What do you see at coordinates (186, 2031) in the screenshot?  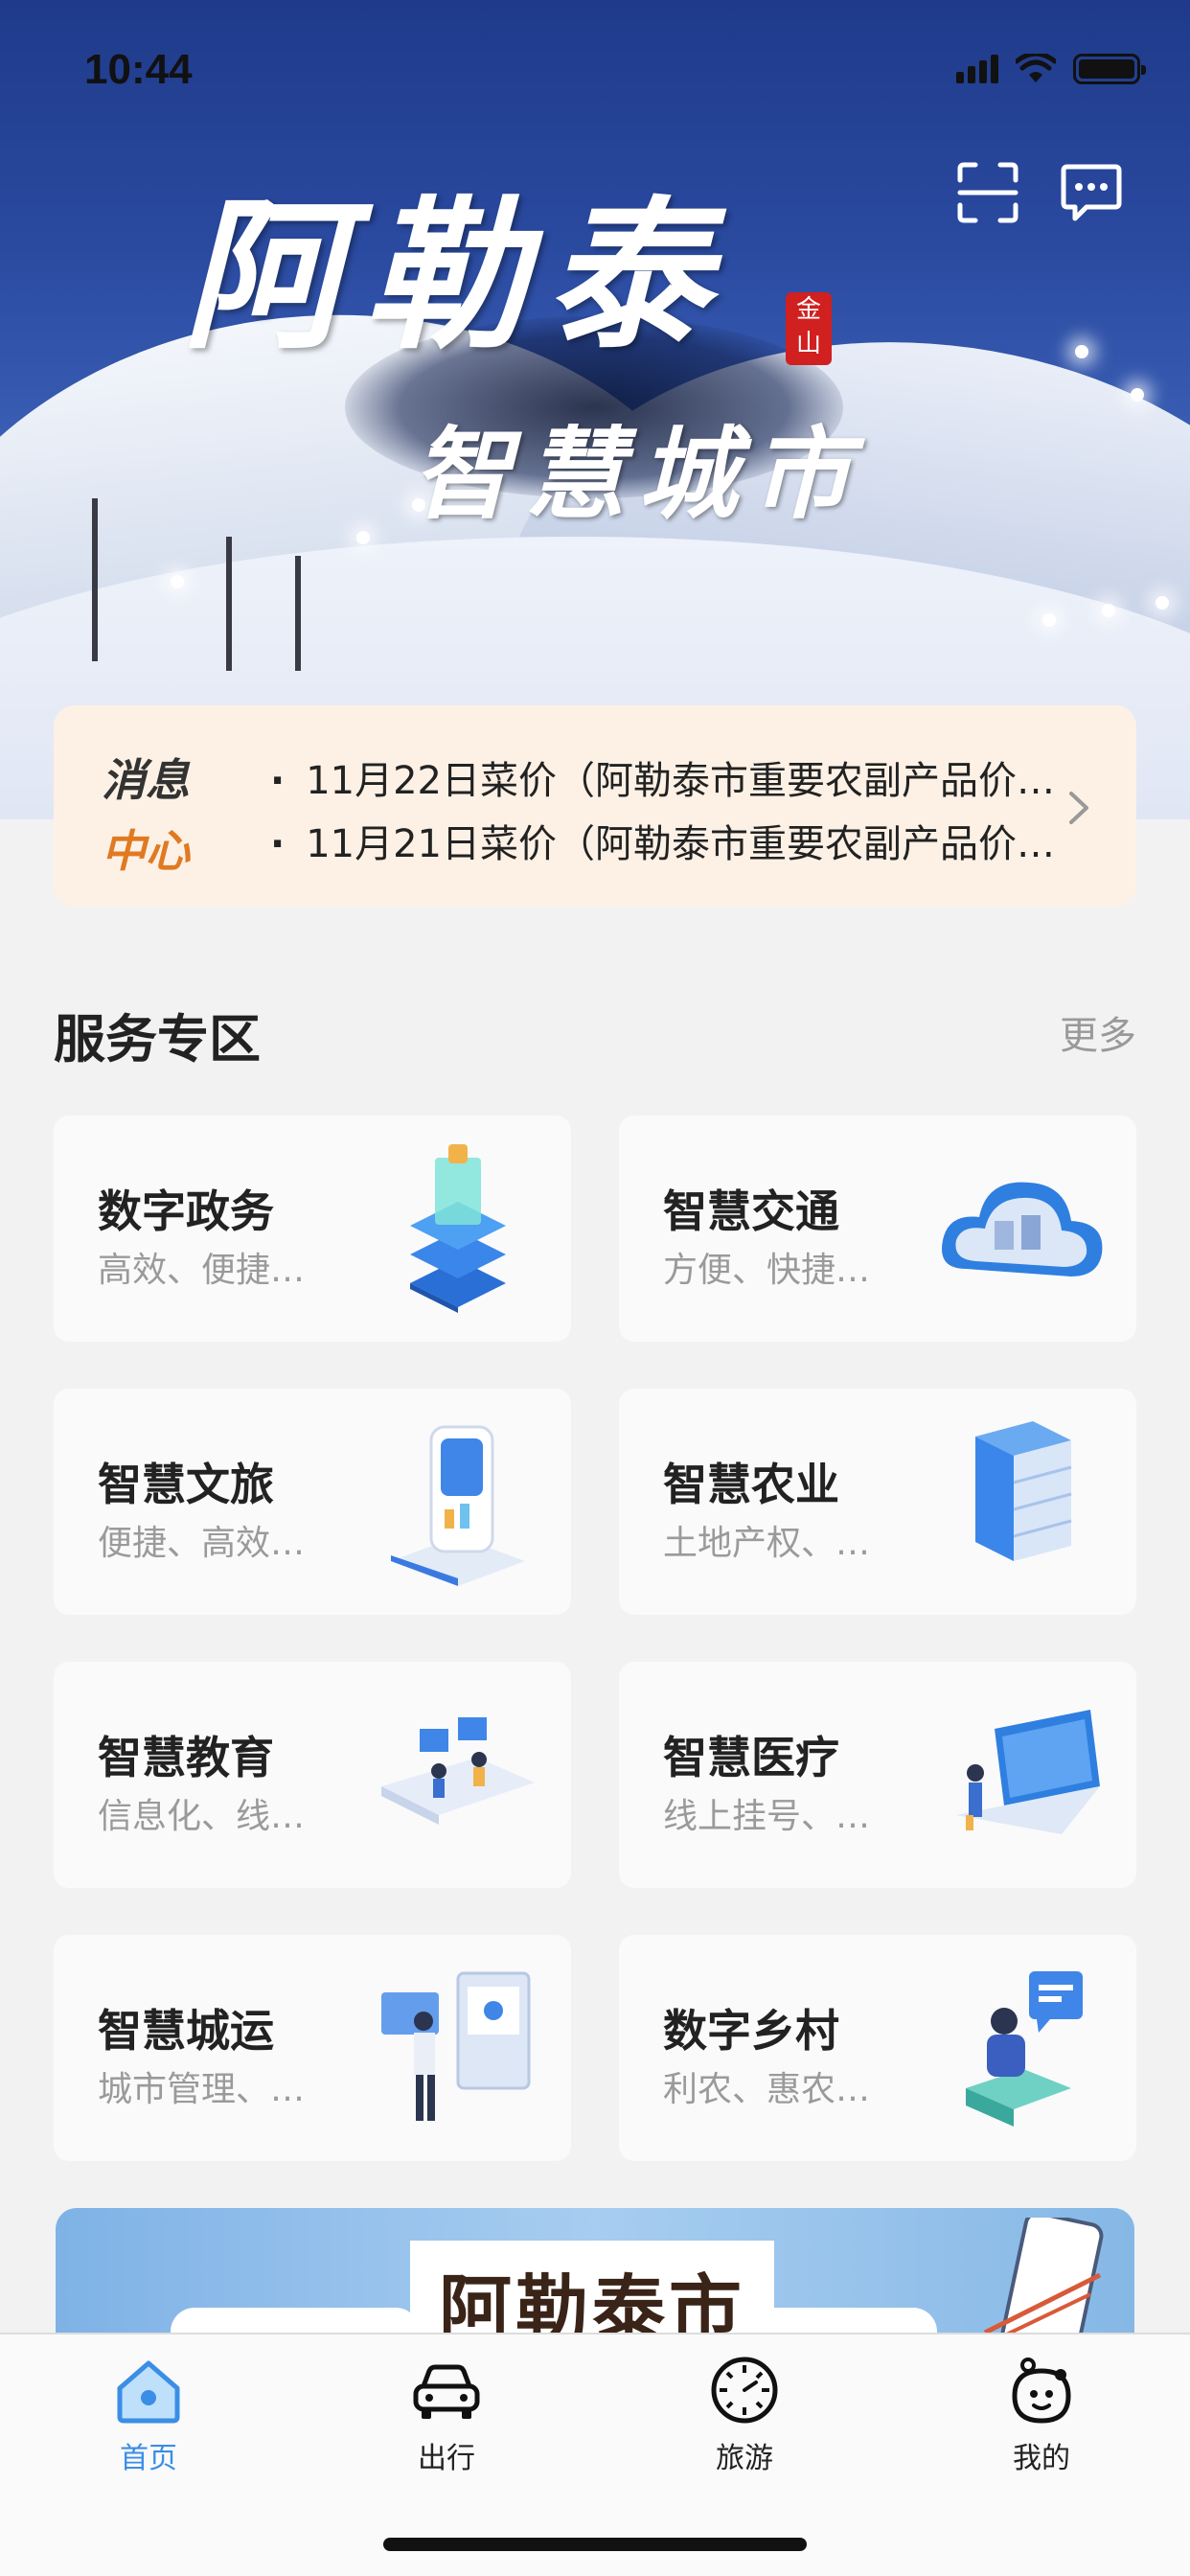 I see `card-title: 智慧城运` at bounding box center [186, 2031].